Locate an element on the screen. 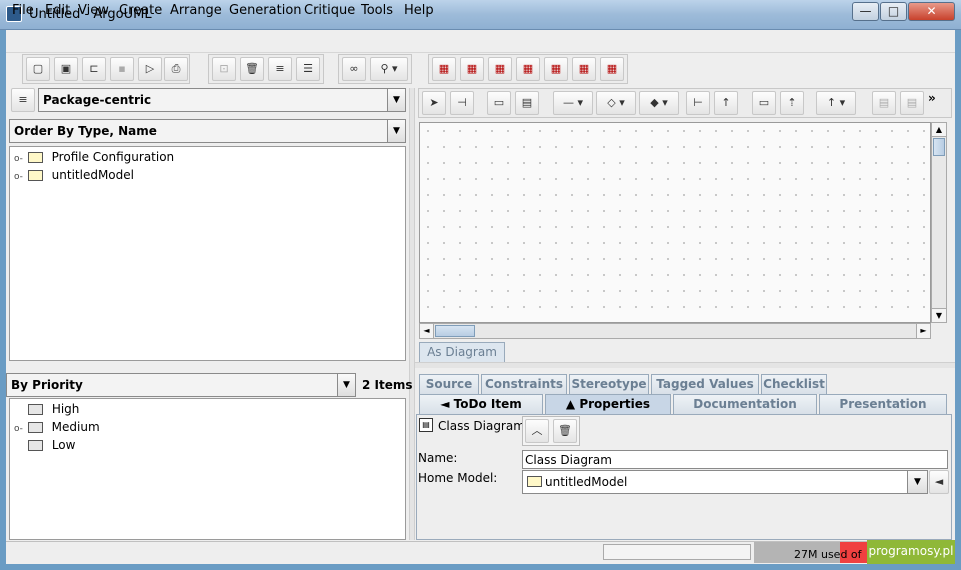  association-tool-icon: — ▾ is located at coordinates (573, 103).